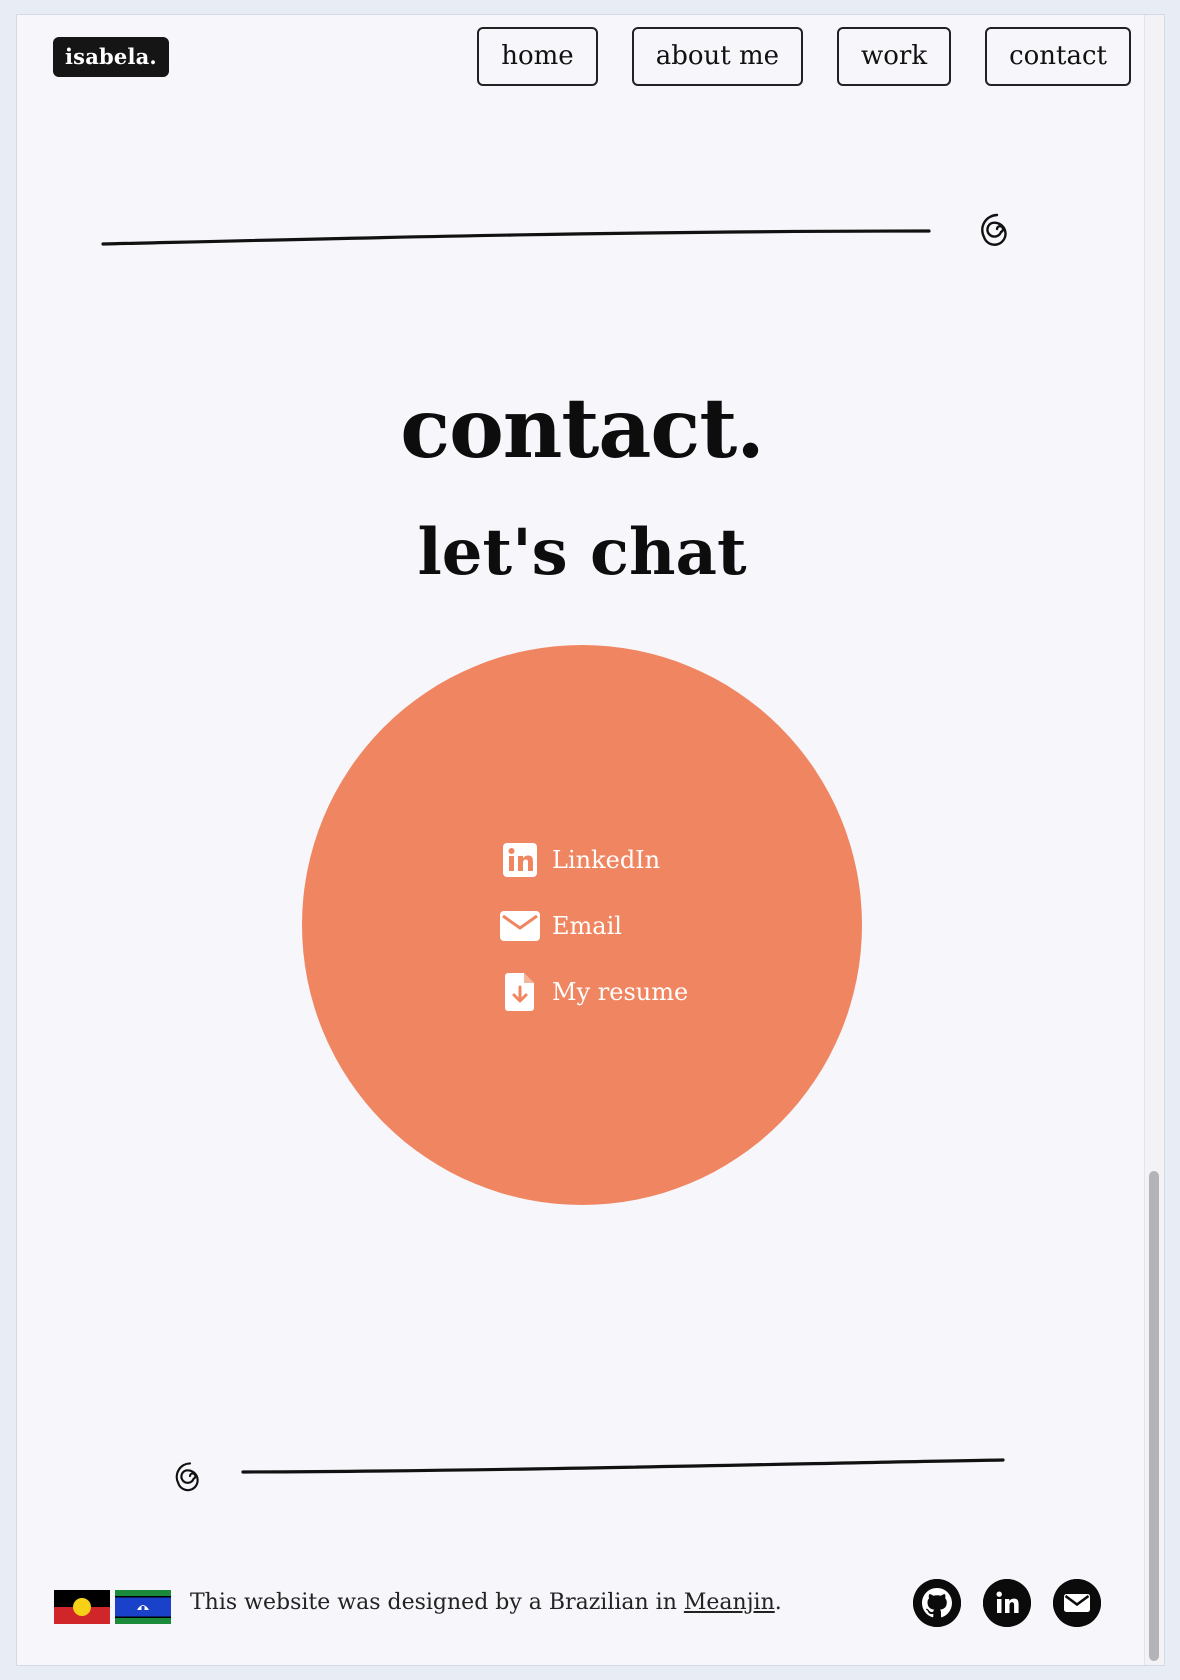  I want to click on meanjin-link: Meanjin, so click(729, 1602).